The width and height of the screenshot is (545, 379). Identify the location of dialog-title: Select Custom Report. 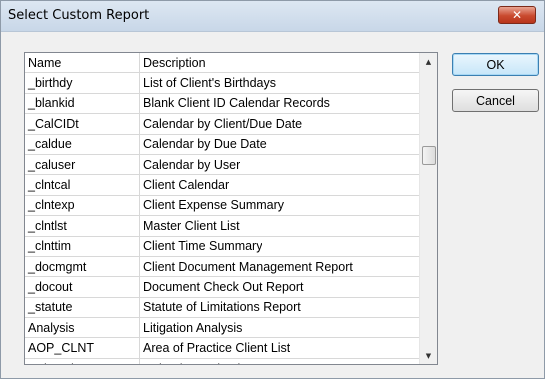
(79, 15).